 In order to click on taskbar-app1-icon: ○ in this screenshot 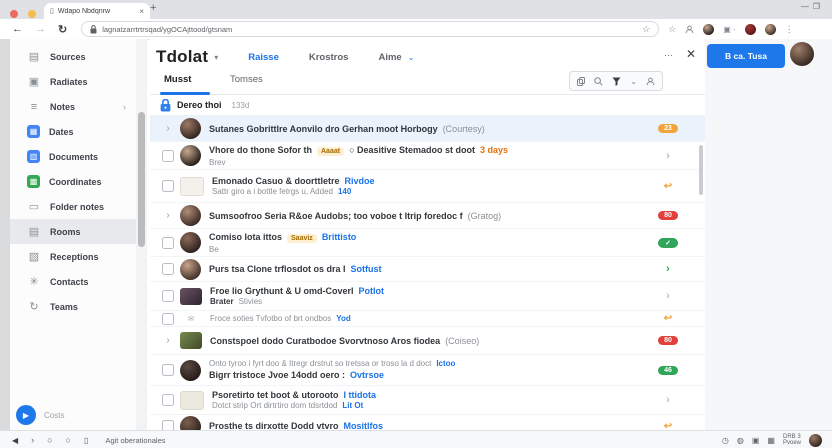, I will do `click(49, 440)`.